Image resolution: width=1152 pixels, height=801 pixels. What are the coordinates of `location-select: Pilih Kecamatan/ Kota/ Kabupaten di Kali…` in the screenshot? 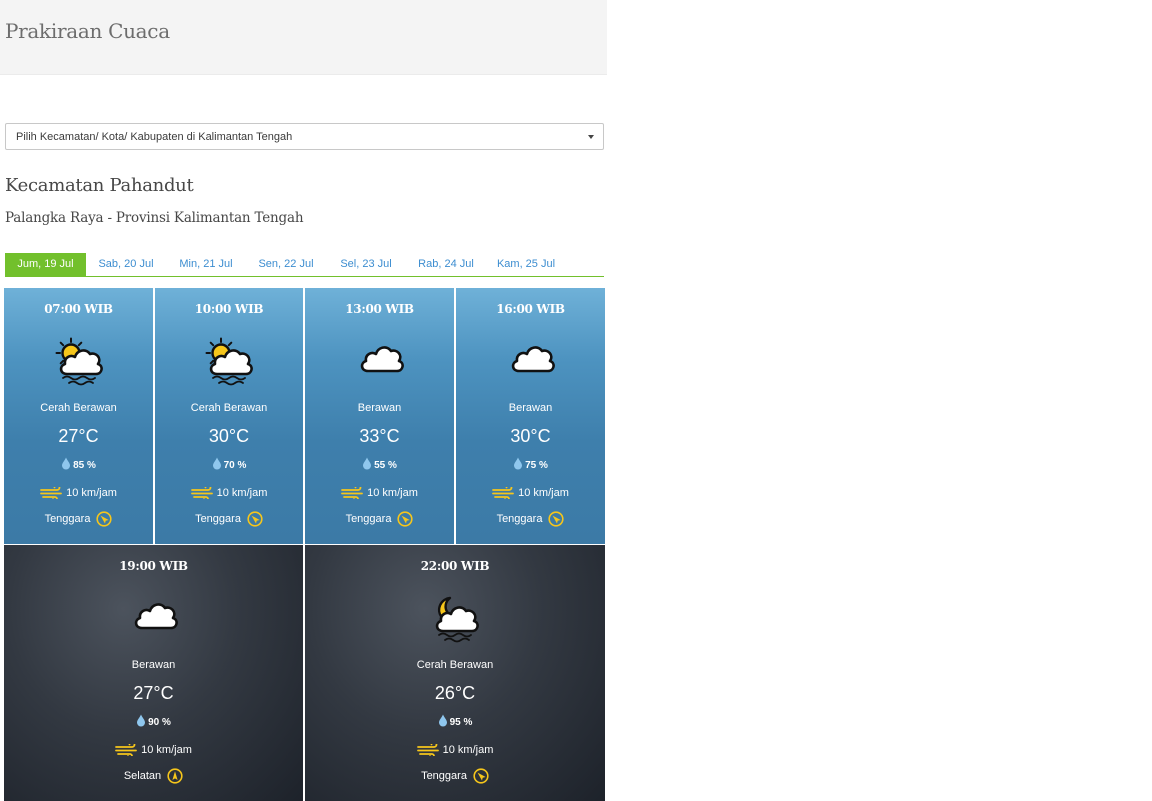 It's located at (304, 136).